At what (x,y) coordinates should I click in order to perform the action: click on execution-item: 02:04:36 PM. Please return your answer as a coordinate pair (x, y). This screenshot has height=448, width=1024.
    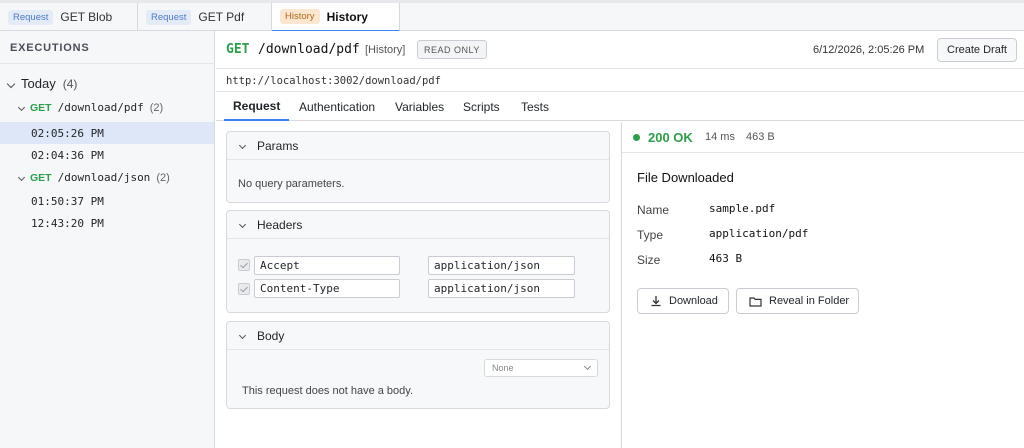
    Looking at the image, I should click on (107, 155).